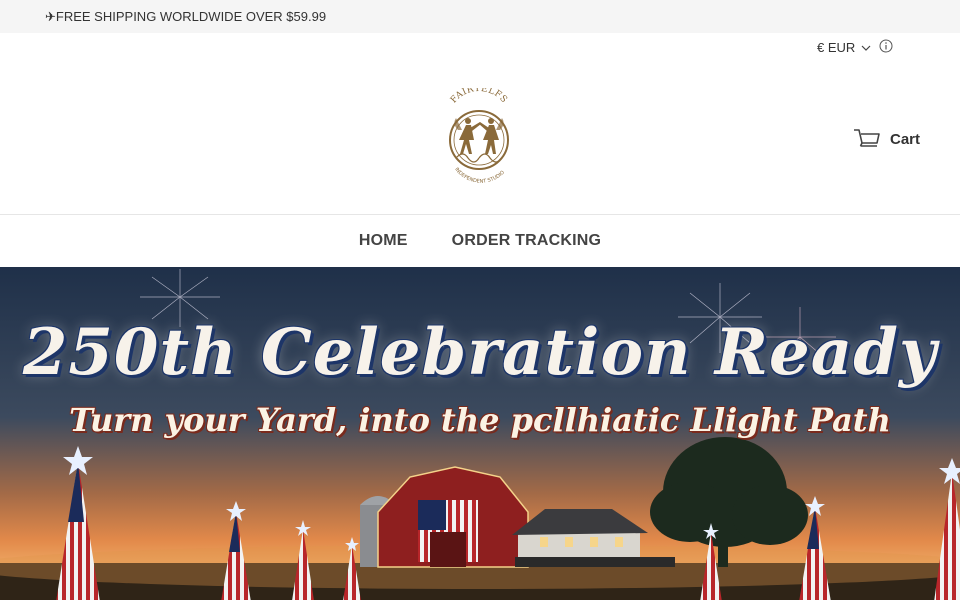 This screenshot has width=960, height=600. What do you see at coordinates (383, 241) in the screenshot?
I see `nav-item-home: HOME` at bounding box center [383, 241].